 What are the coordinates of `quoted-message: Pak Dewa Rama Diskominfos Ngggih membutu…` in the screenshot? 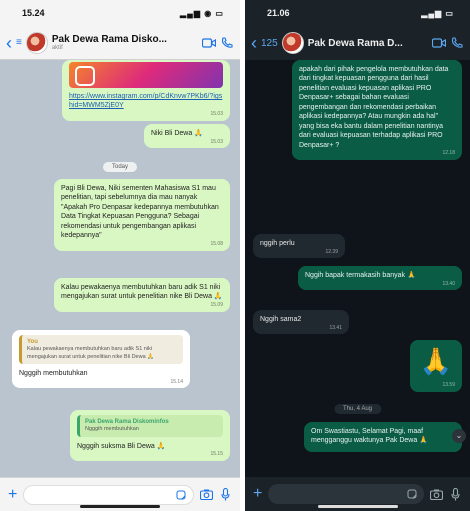 It's located at (150, 426).